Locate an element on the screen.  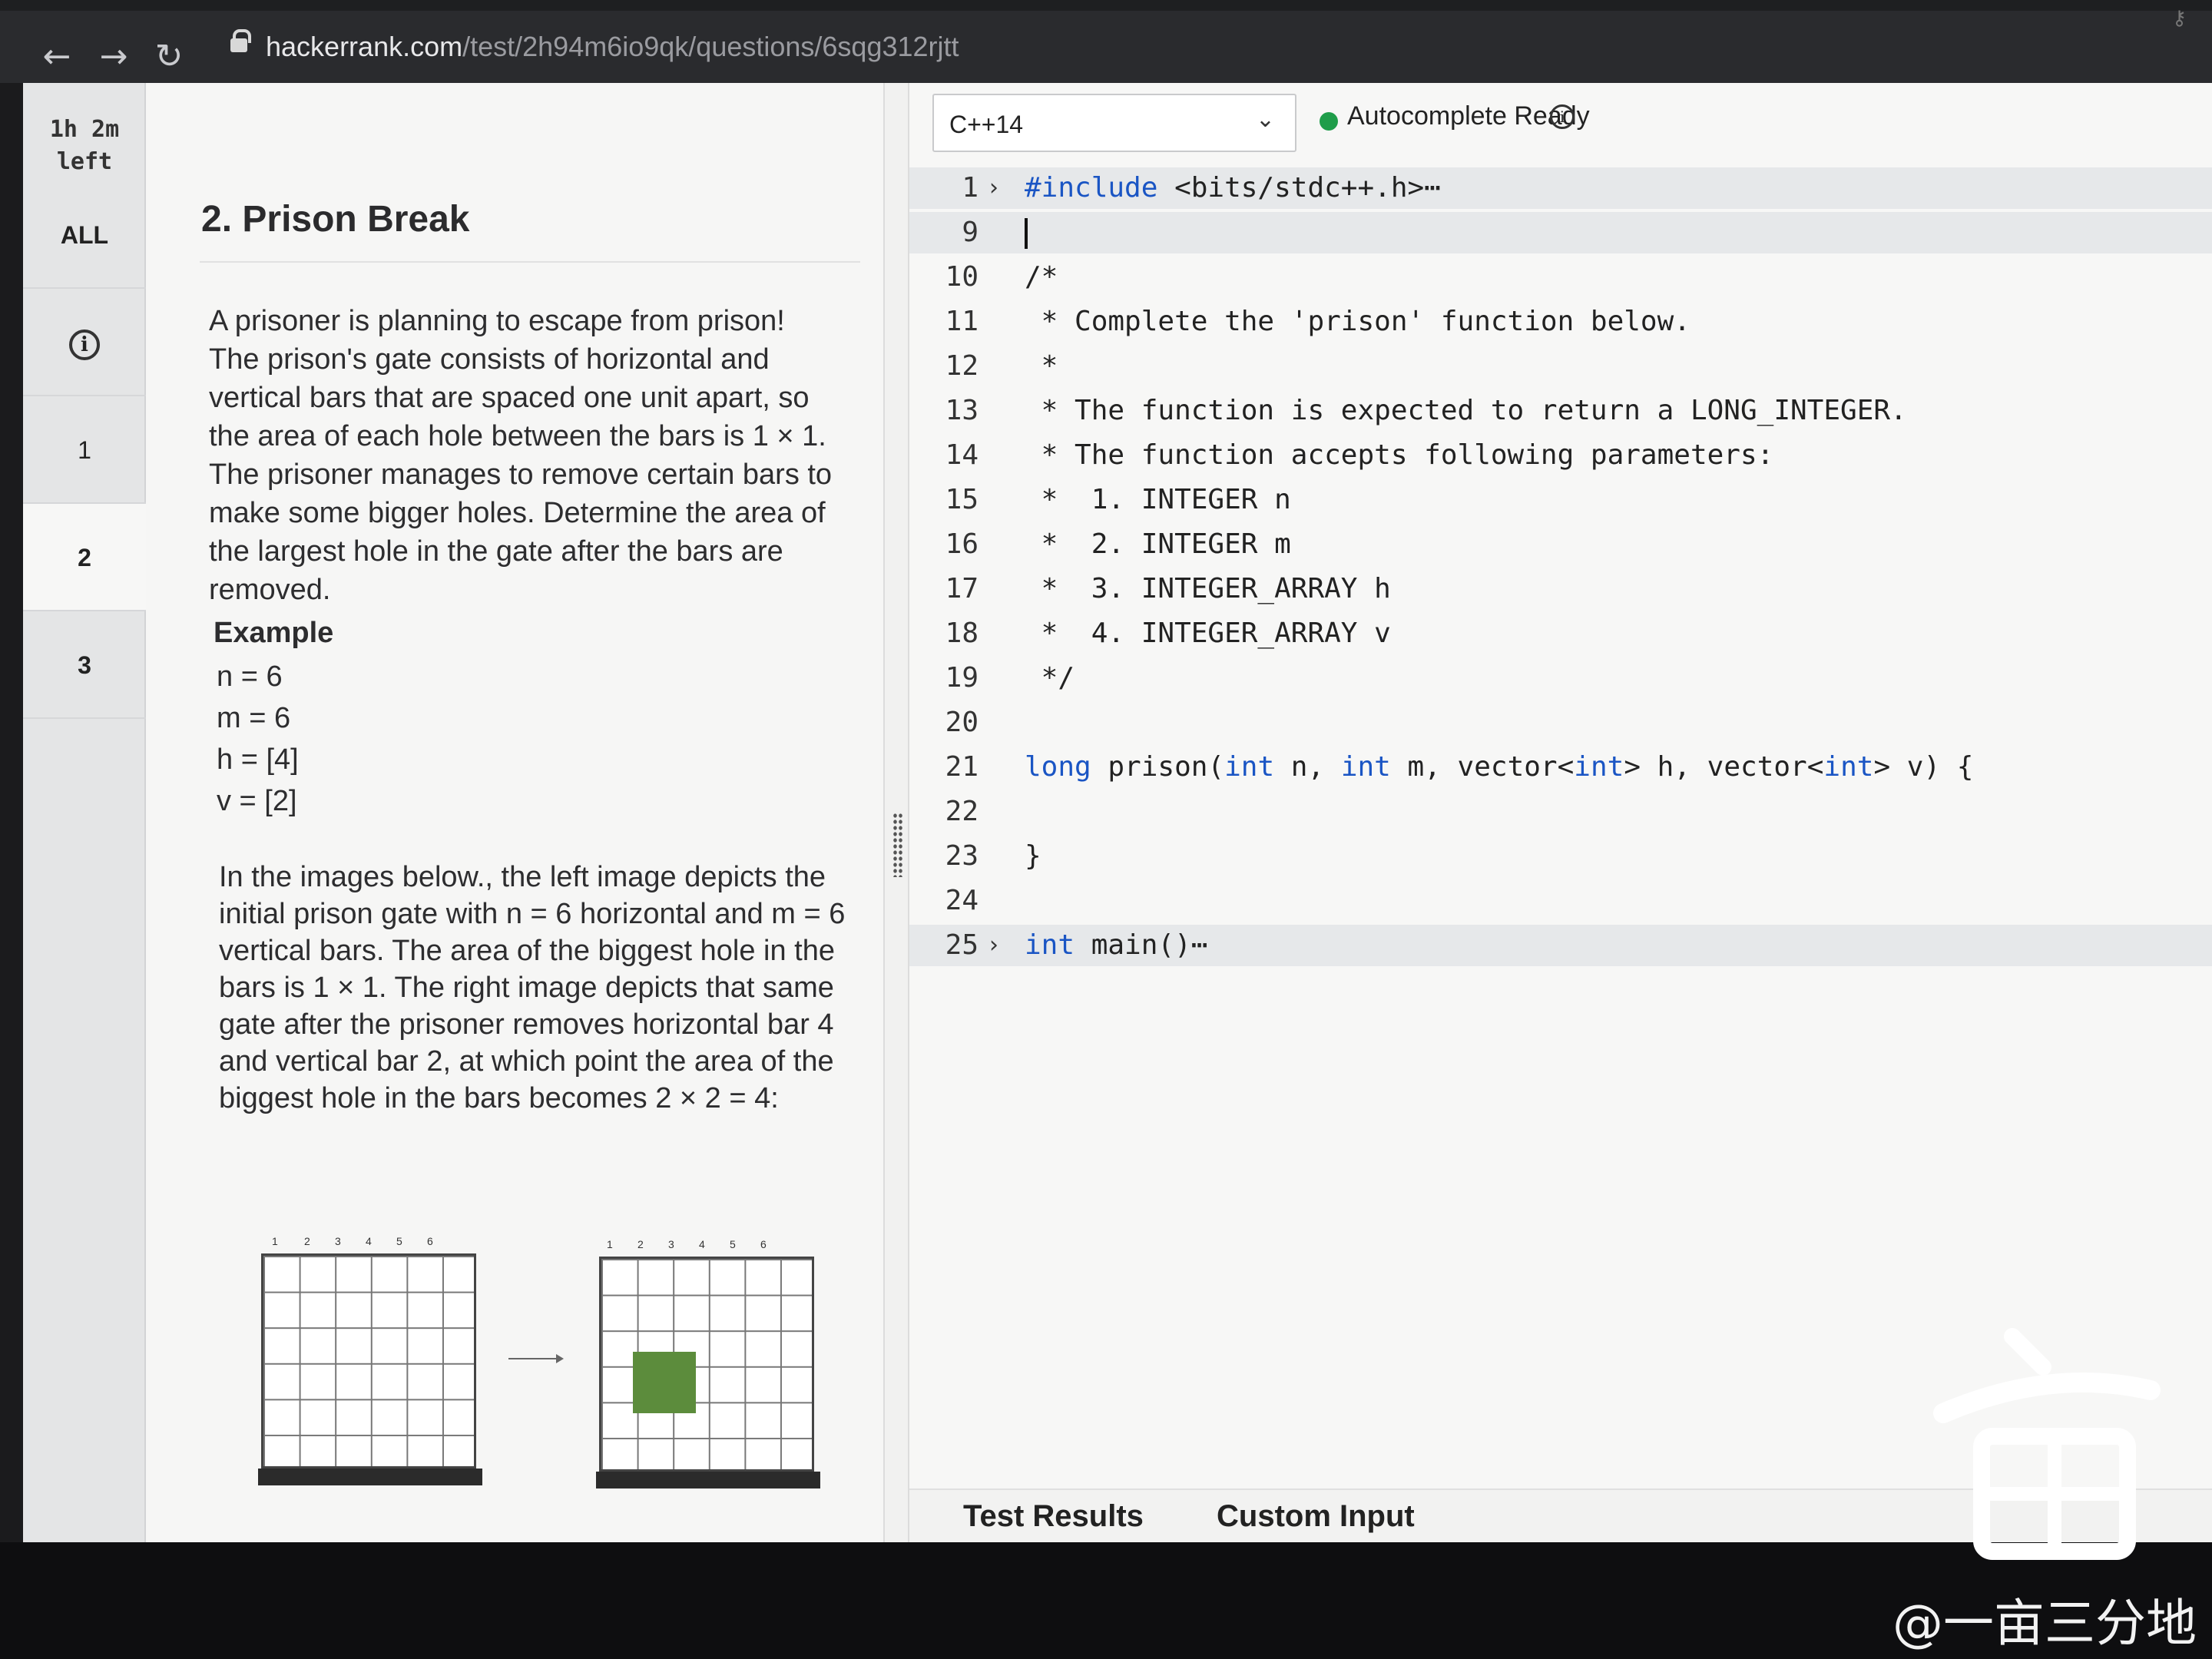
sidebar-item-question-2: 2 is located at coordinates (84, 557).